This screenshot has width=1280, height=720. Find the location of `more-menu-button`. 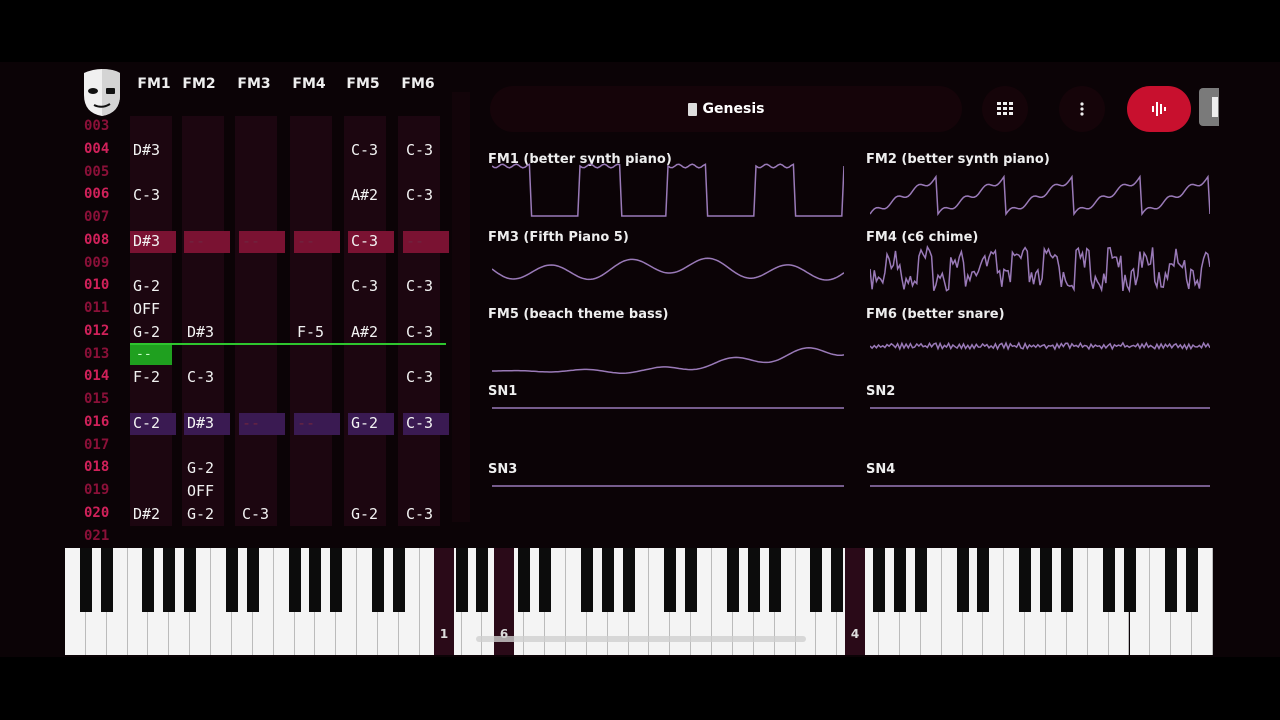

more-menu-button is located at coordinates (1082, 109).